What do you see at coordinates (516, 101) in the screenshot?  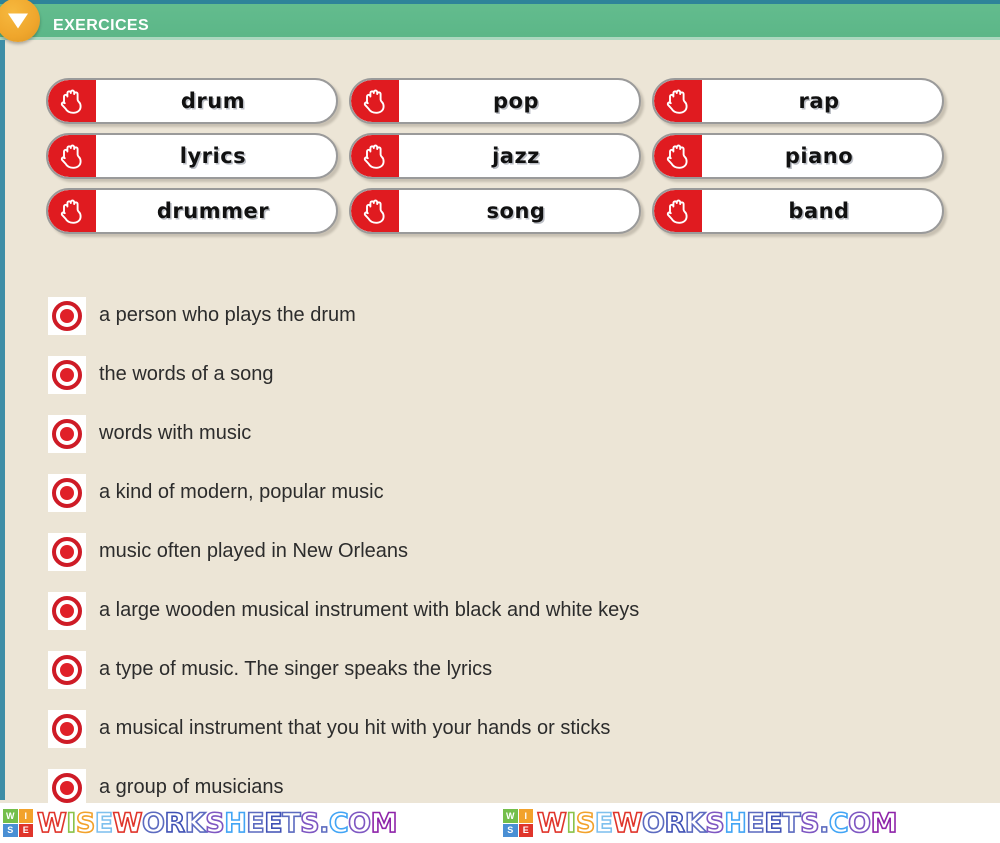 I see `word-button-label: pop` at bounding box center [516, 101].